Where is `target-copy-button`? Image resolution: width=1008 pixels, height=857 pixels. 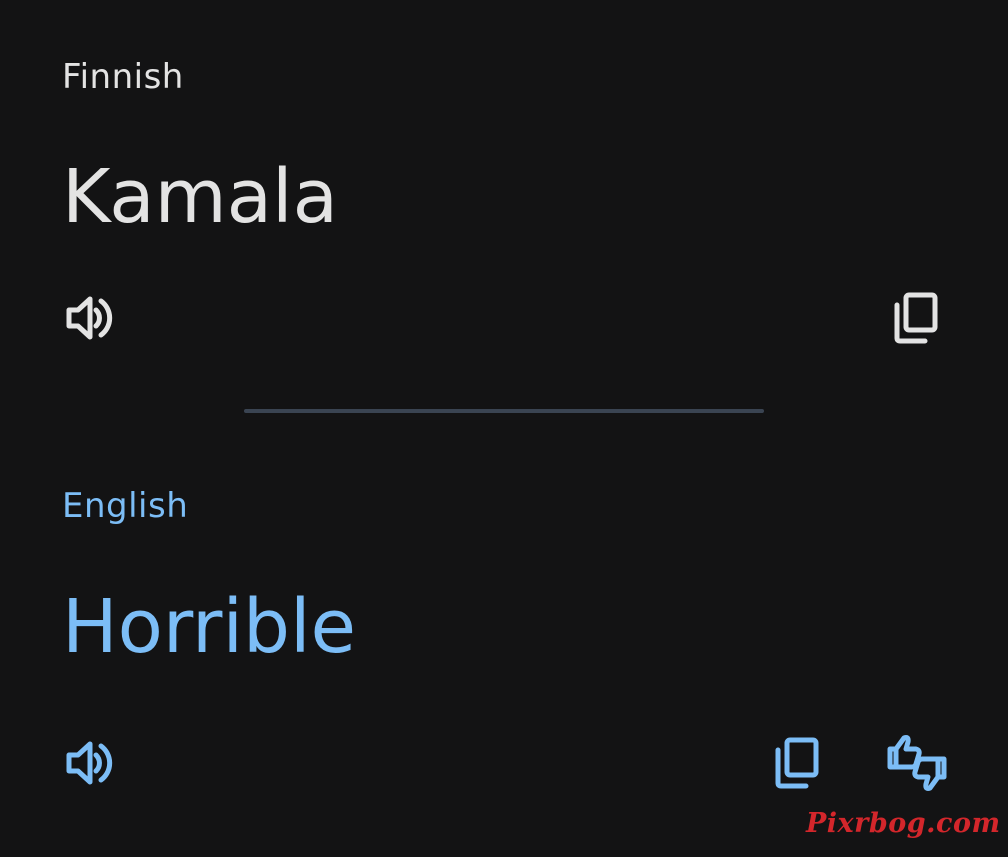 target-copy-button is located at coordinates (797, 763).